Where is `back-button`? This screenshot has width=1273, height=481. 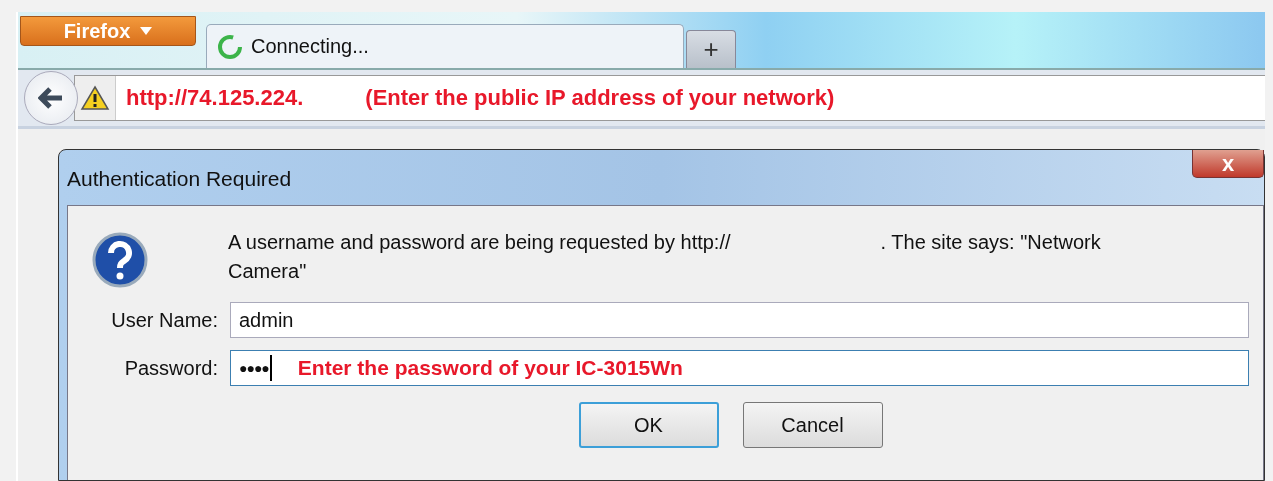
back-button is located at coordinates (51, 98).